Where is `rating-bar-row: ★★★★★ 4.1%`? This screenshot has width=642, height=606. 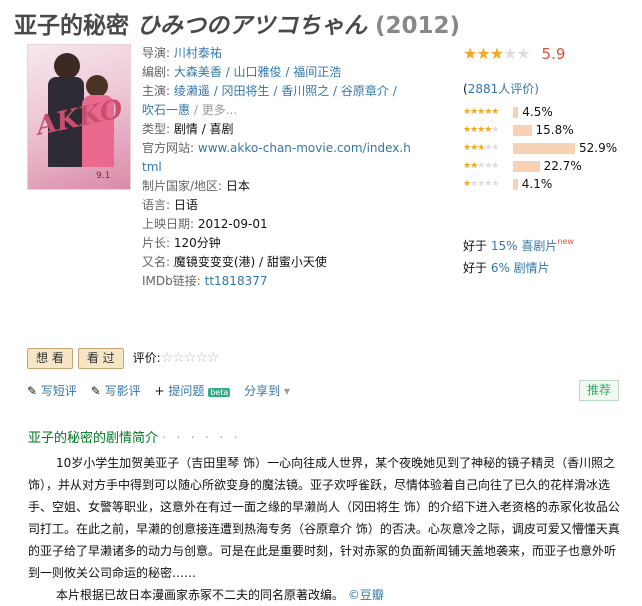 rating-bar-row: ★★★★★ 4.1% is located at coordinates (548, 185).